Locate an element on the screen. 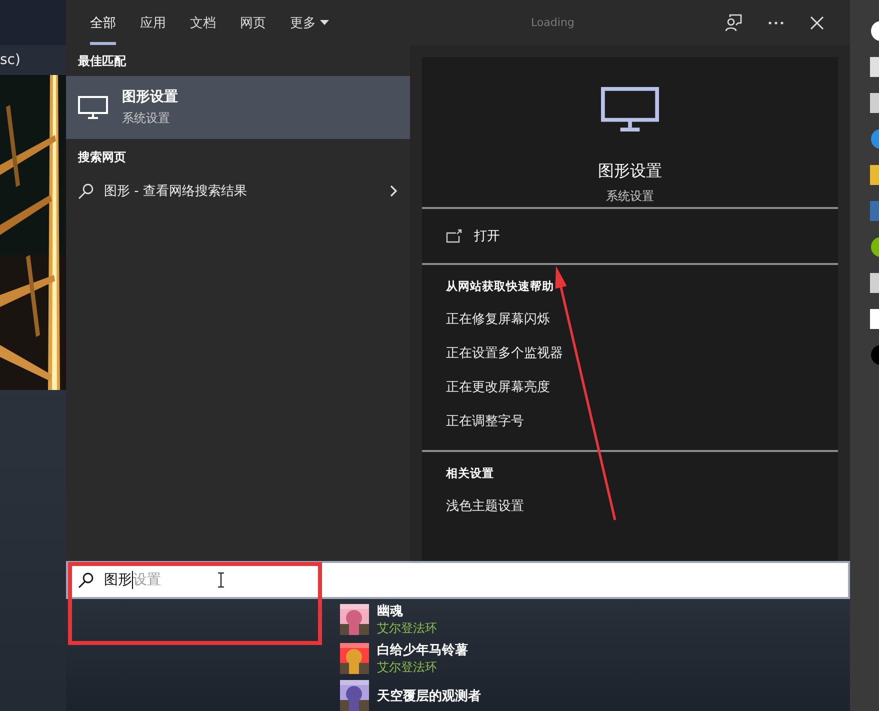 Image resolution: width=879 pixels, height=711 pixels. window-title: sc) is located at coordinates (10, 60).